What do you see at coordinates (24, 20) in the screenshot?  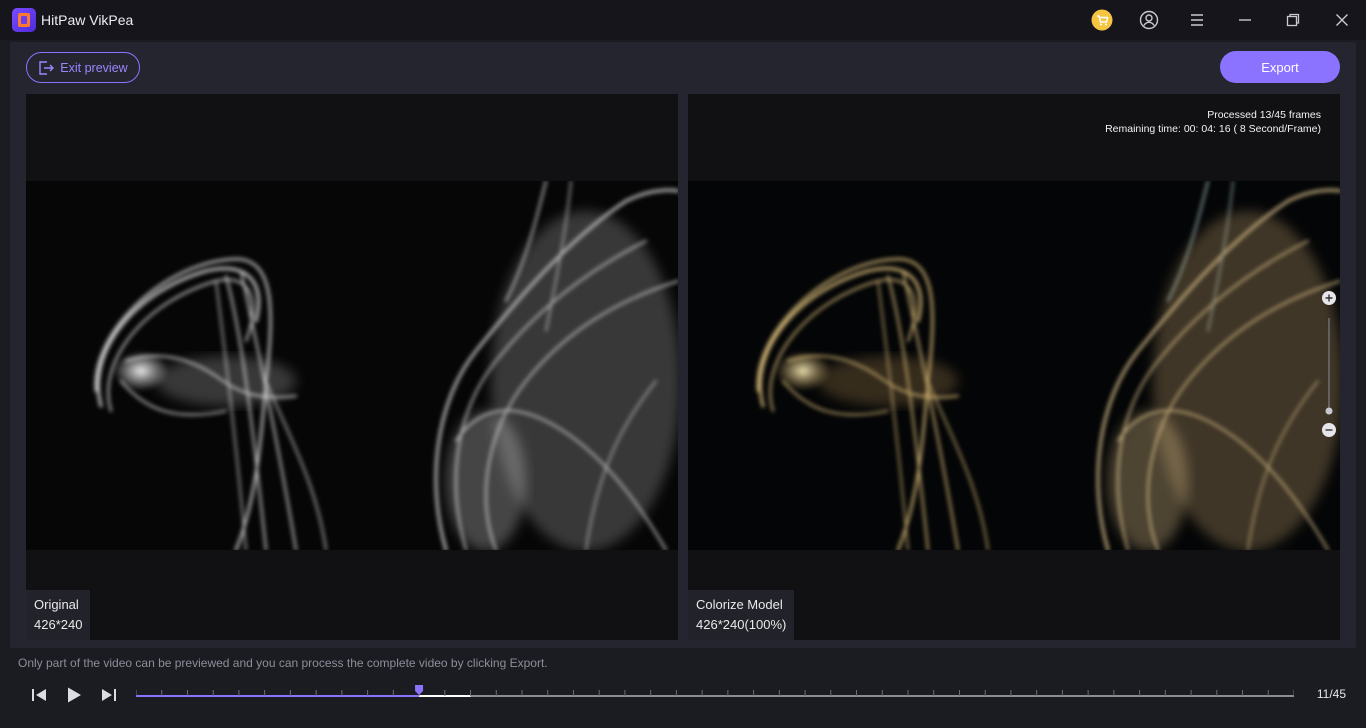 I see `app-logo` at bounding box center [24, 20].